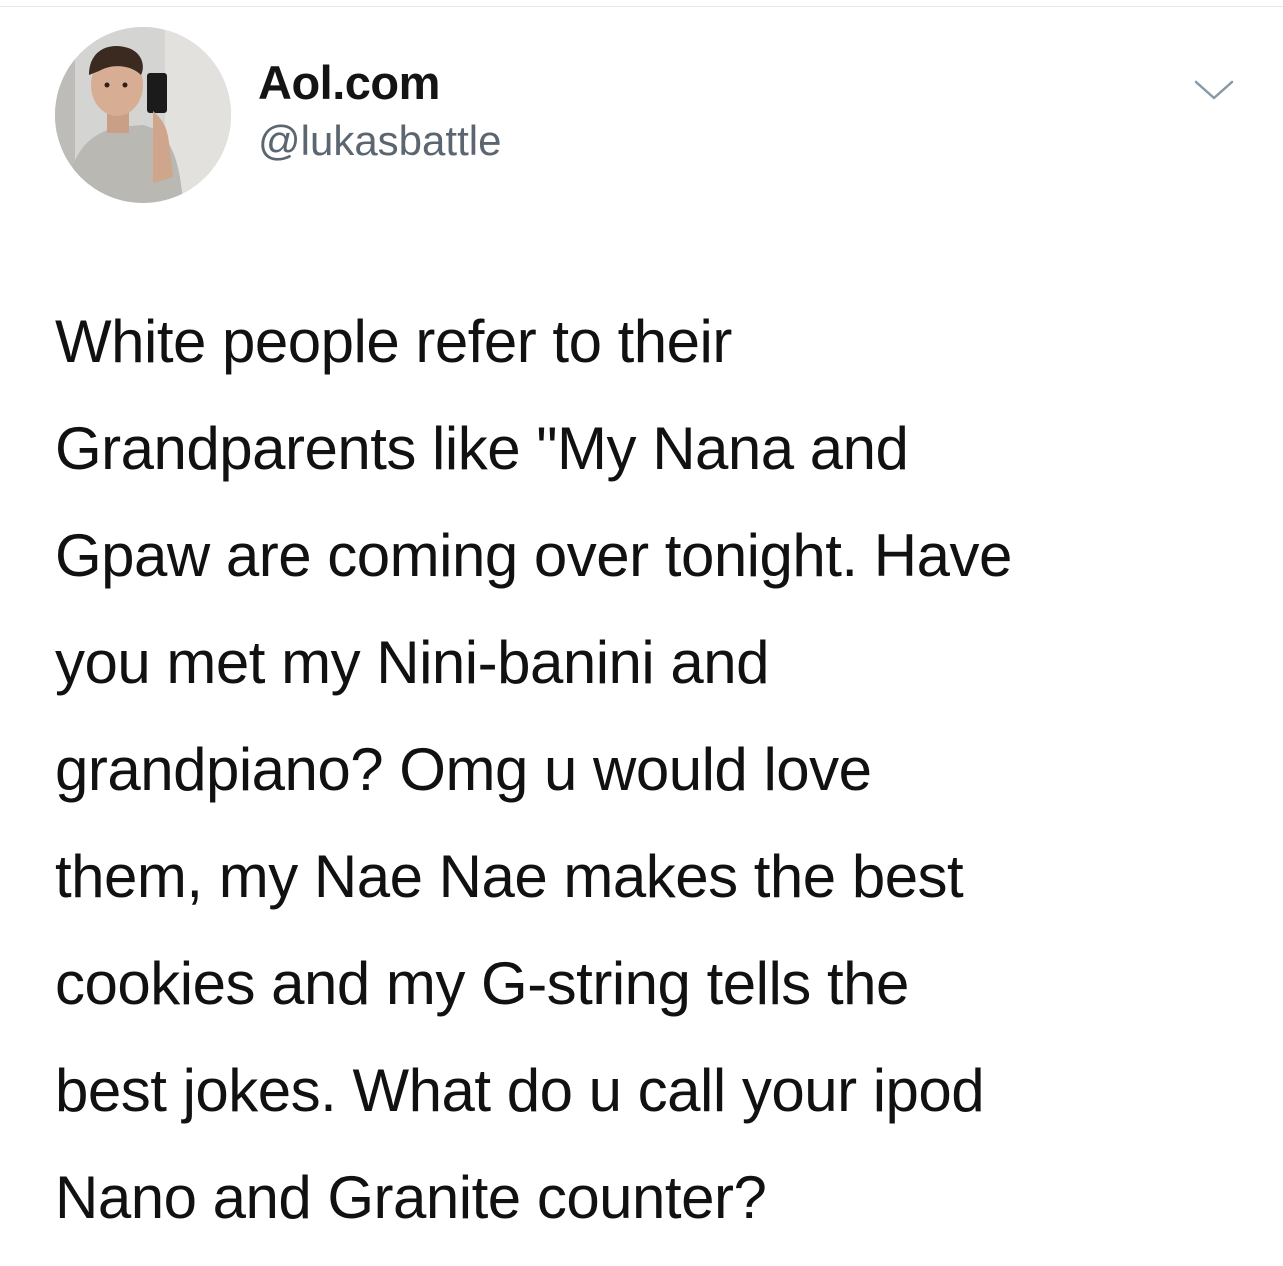  I want to click on avatar-photo-icon, so click(143, 115).